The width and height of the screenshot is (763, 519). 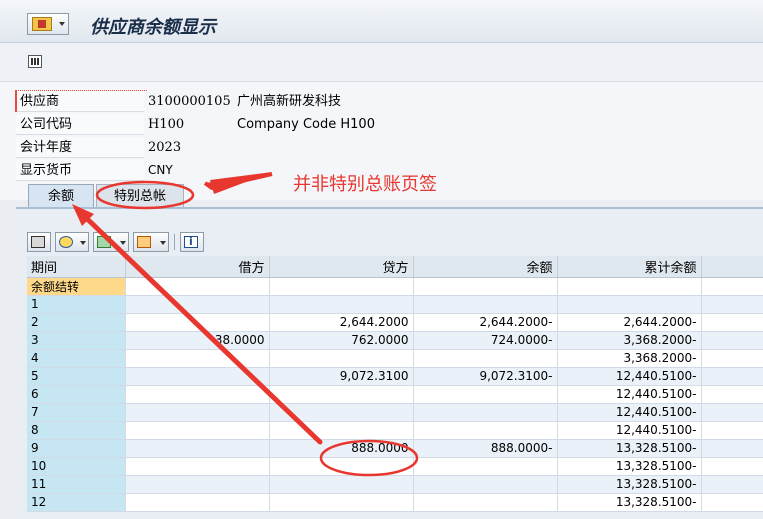 I want to click on table-row: 8 12,440.5100-, so click(x=395, y=430).